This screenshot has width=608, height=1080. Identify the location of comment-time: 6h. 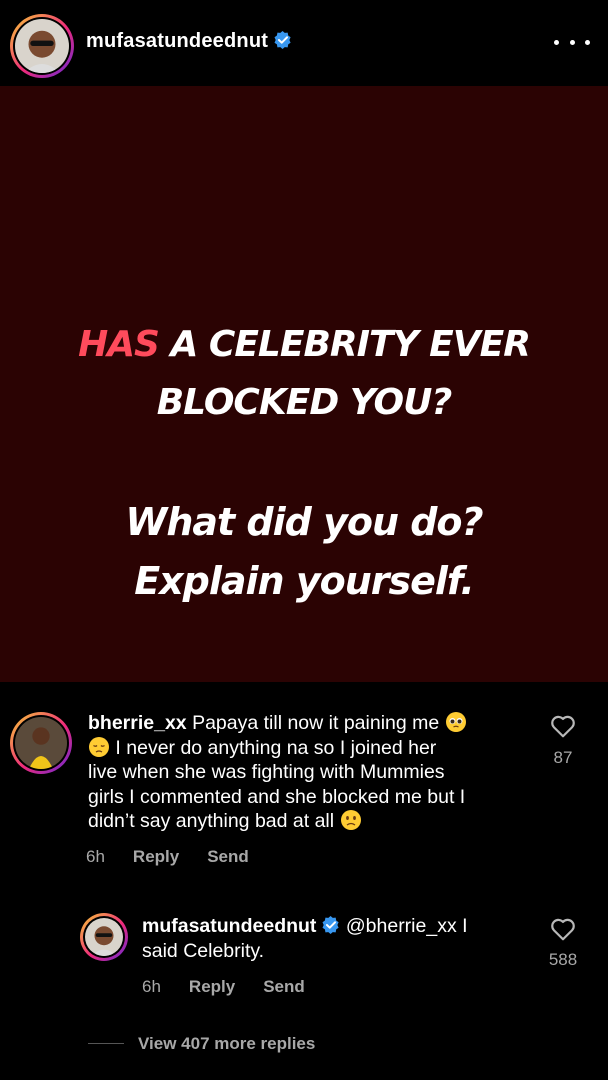
(95, 856).